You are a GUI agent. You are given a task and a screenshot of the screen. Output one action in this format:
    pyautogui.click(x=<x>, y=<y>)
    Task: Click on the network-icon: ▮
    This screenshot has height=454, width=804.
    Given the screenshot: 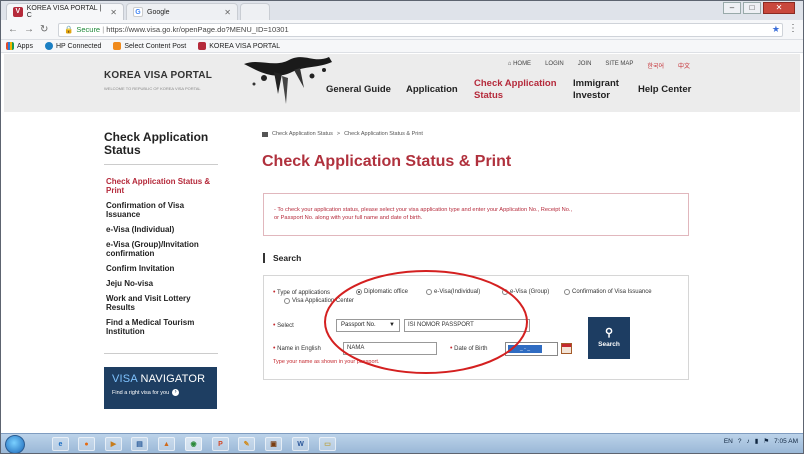 What is the action you would take?
    pyautogui.click(x=757, y=441)
    